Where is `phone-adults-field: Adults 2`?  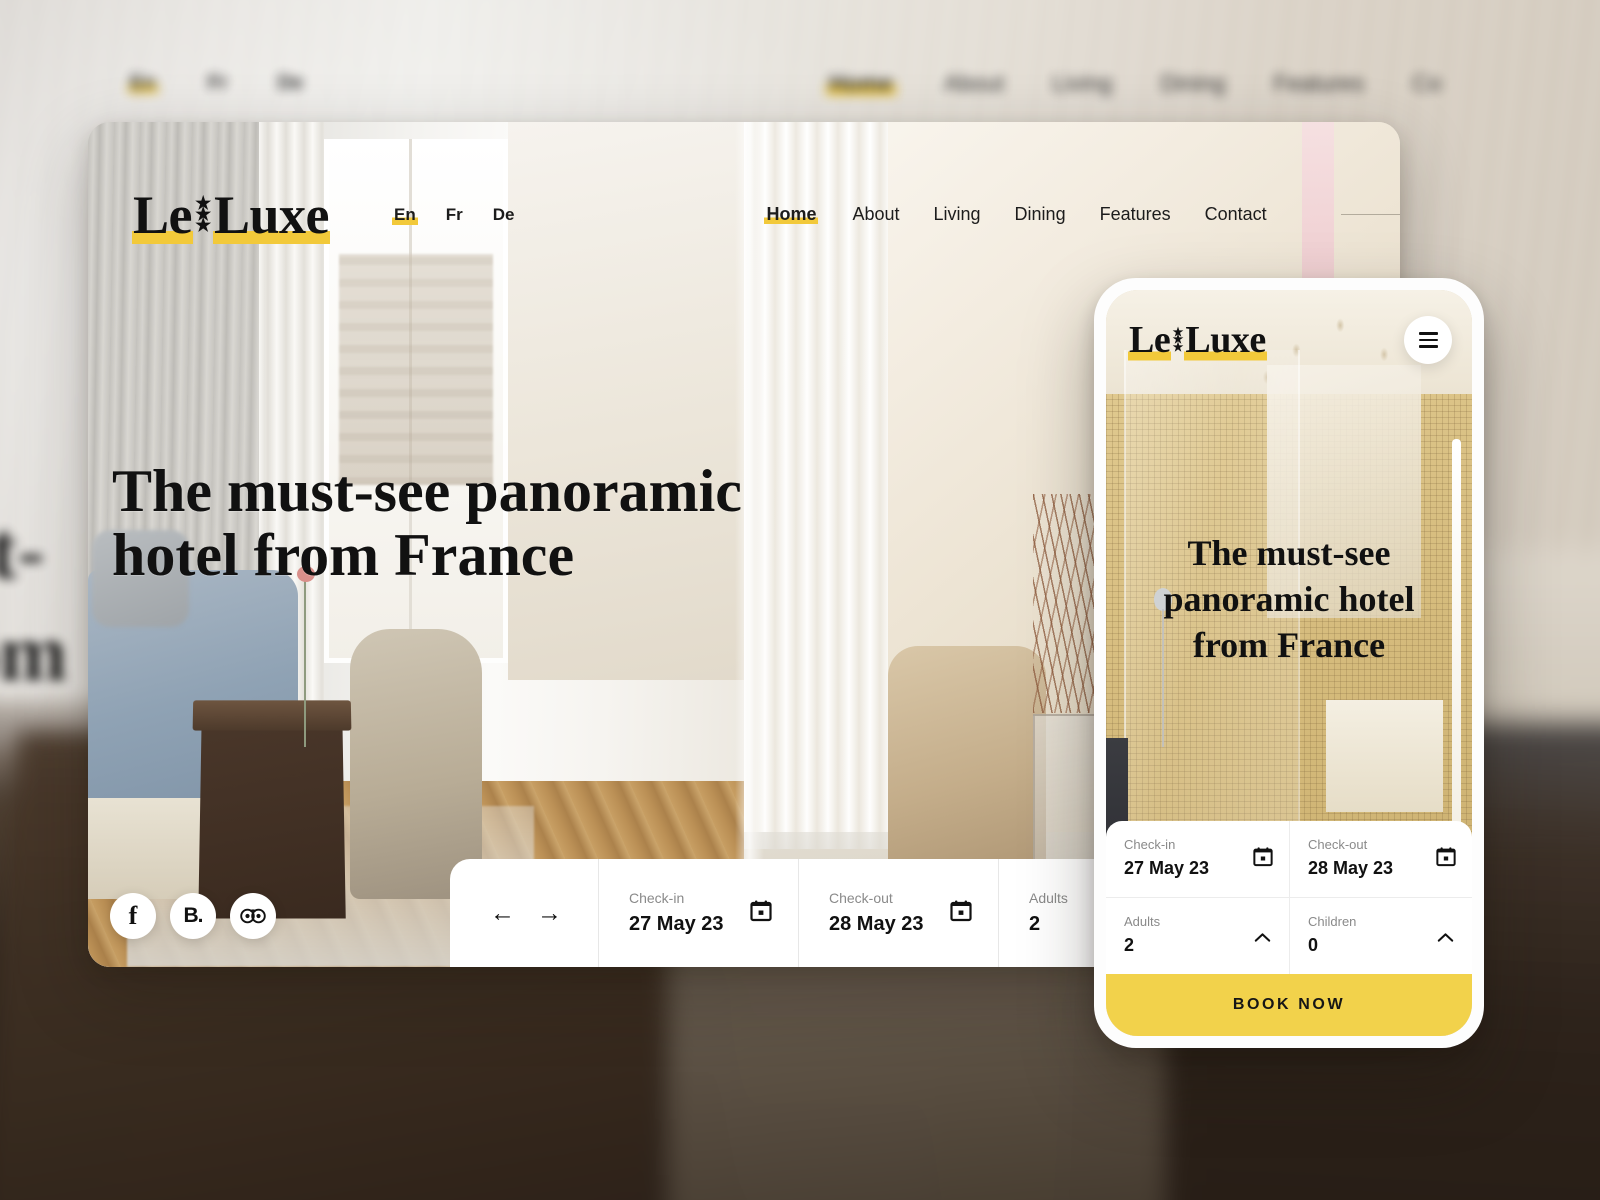
phone-adults-field: Adults 2 is located at coordinates (1197, 935).